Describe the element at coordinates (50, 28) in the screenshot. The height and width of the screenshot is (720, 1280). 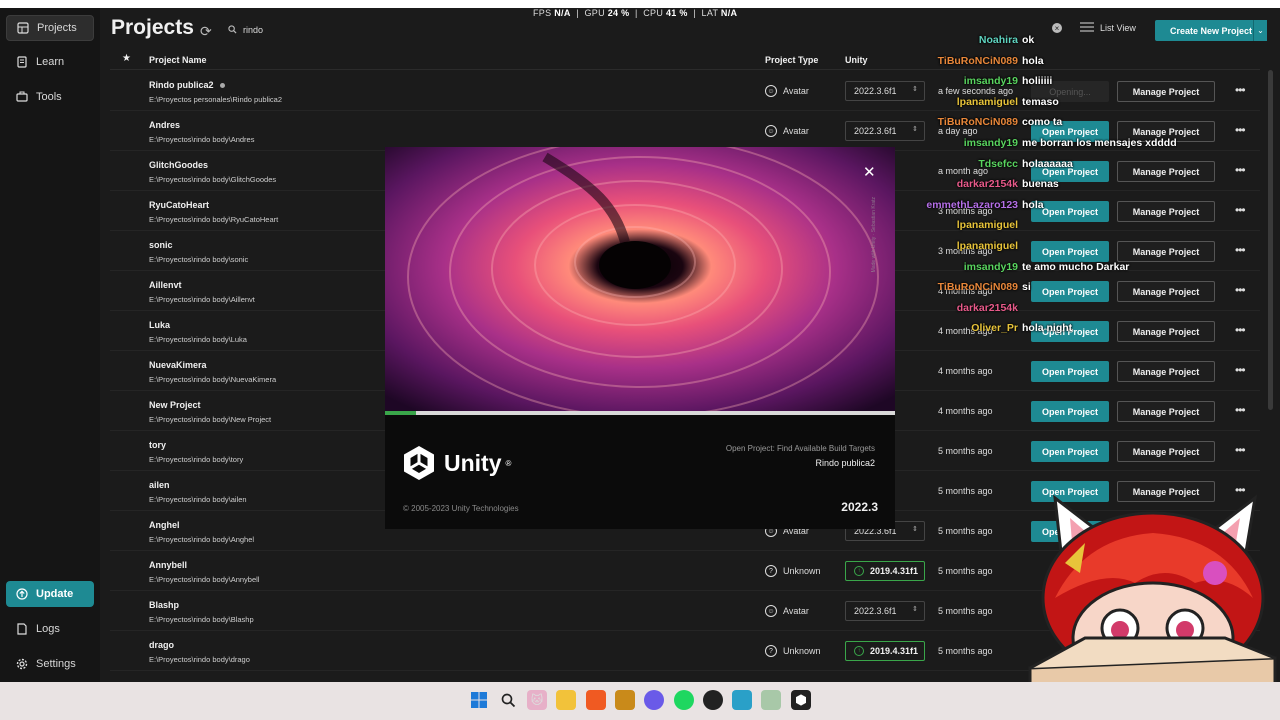
I see `sidebar-item-projects: Projects` at that location.